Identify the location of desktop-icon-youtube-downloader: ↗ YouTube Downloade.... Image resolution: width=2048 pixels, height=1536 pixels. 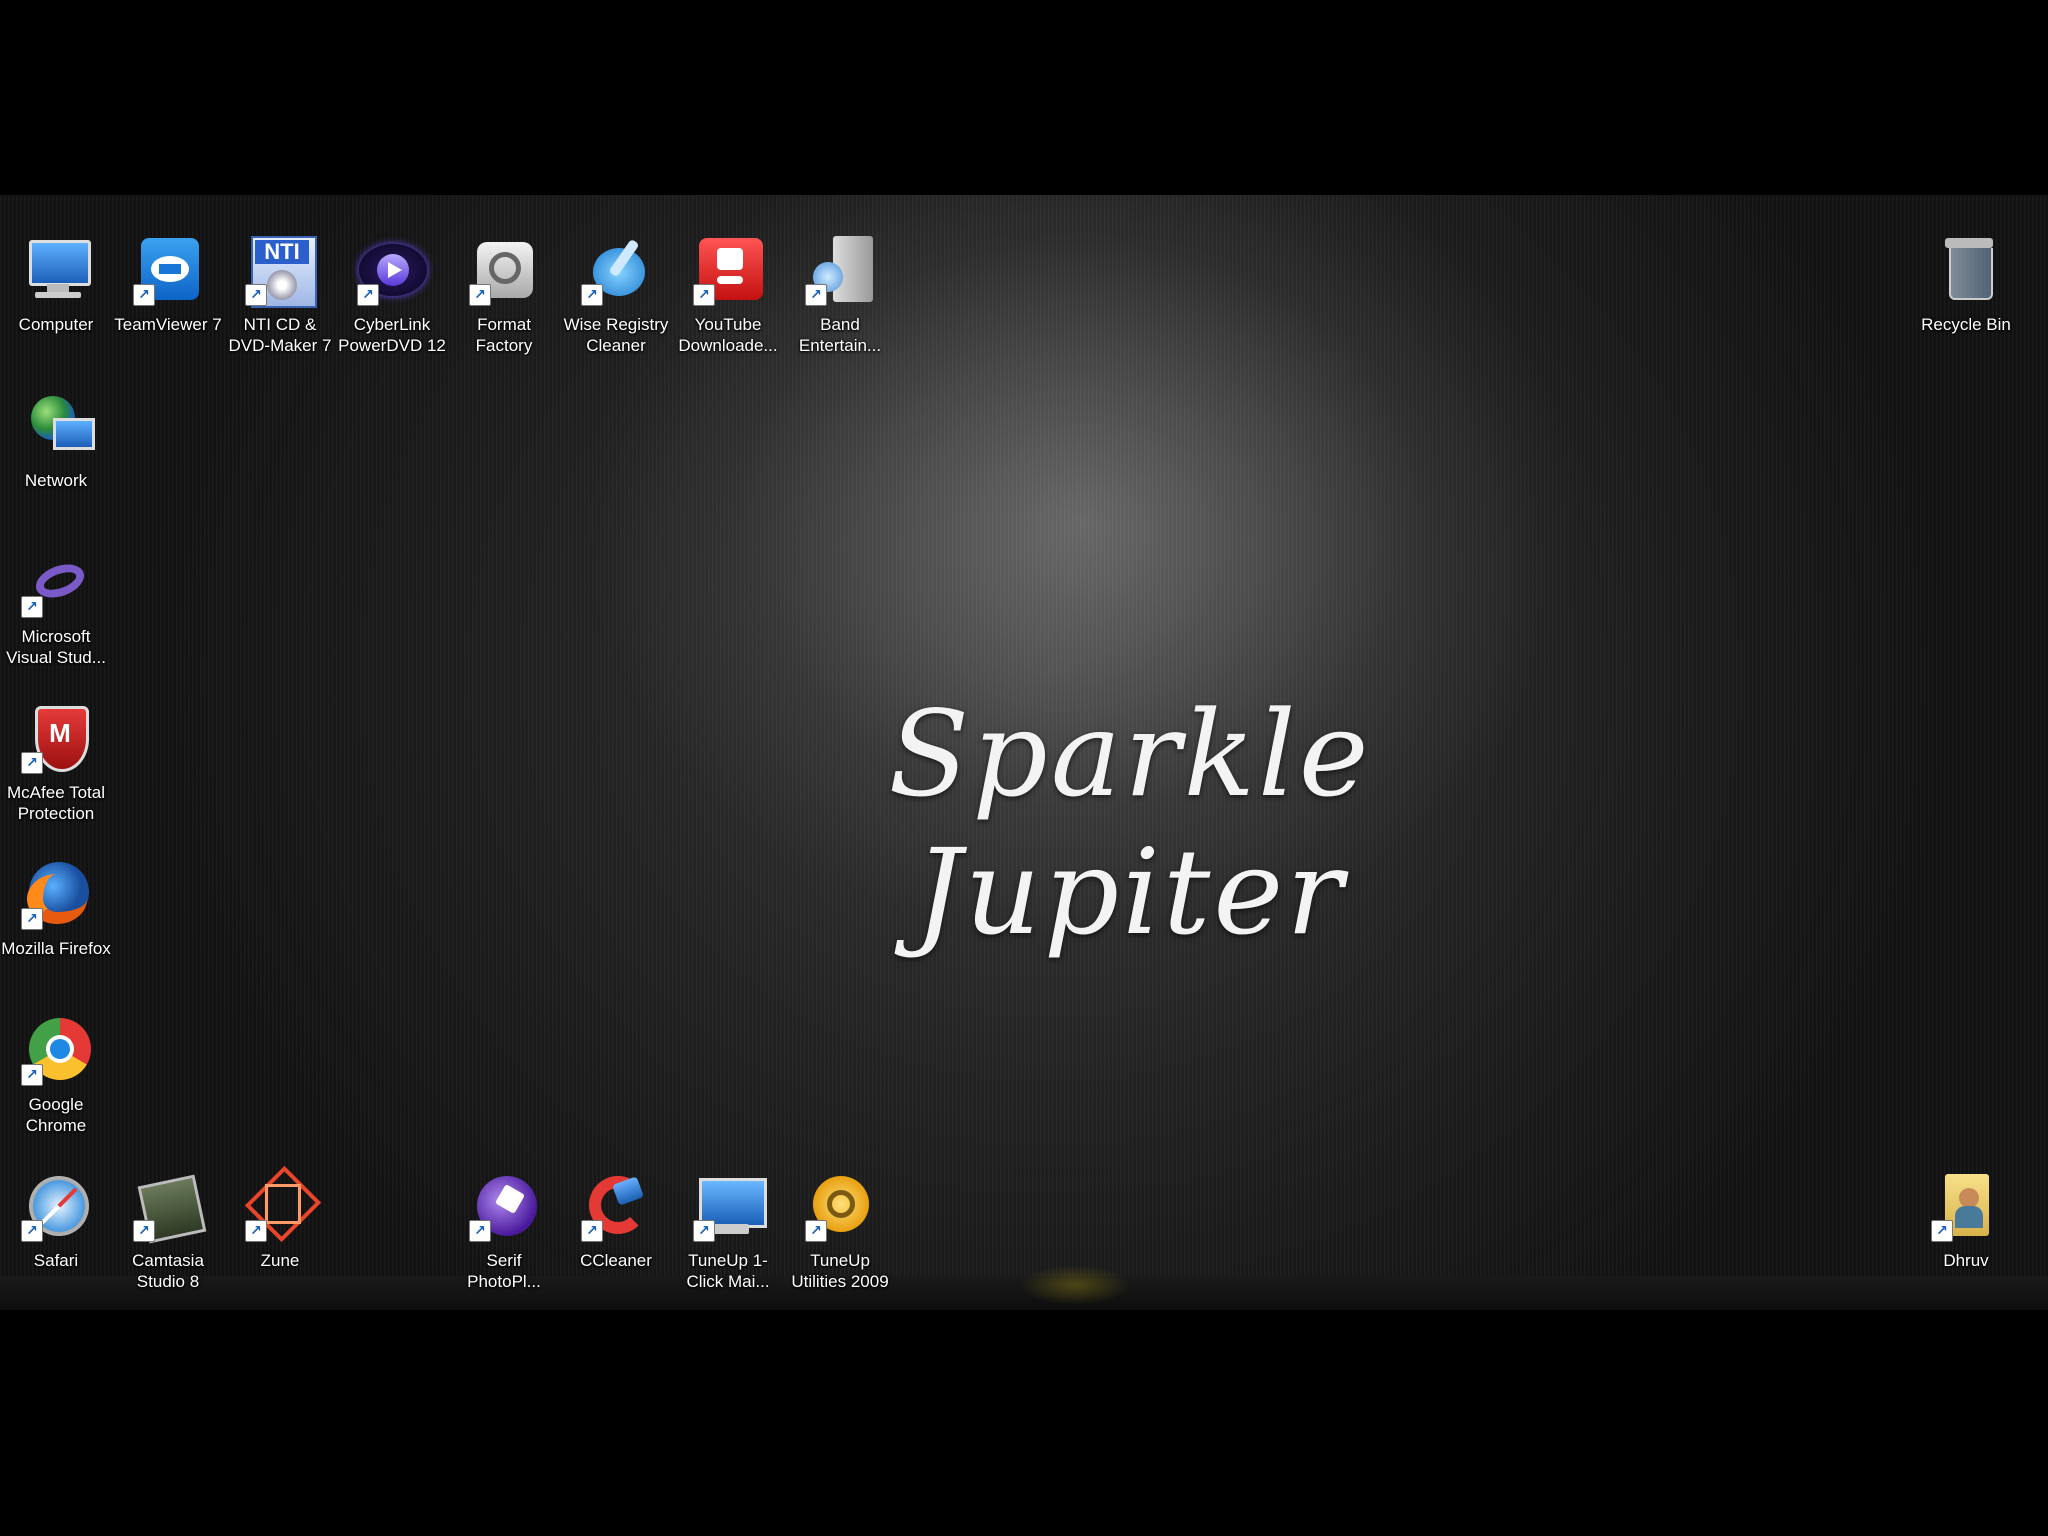
(728, 298).